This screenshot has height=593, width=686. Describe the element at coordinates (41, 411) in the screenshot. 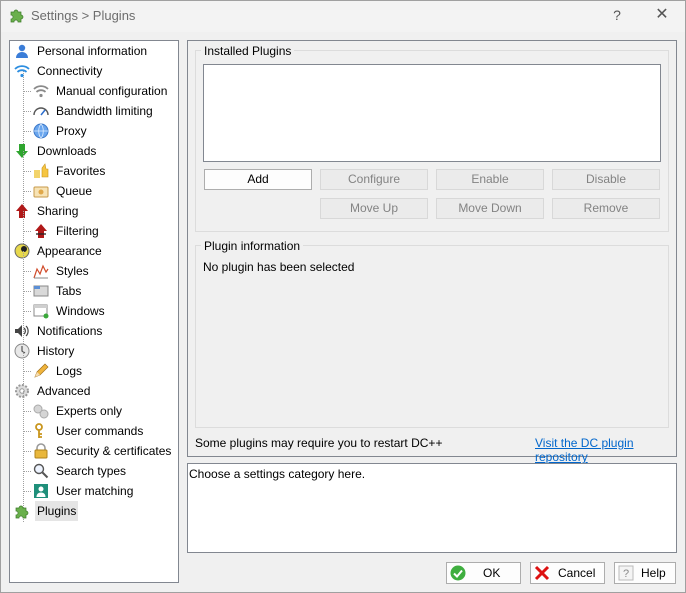

I see `gears-icon` at that location.